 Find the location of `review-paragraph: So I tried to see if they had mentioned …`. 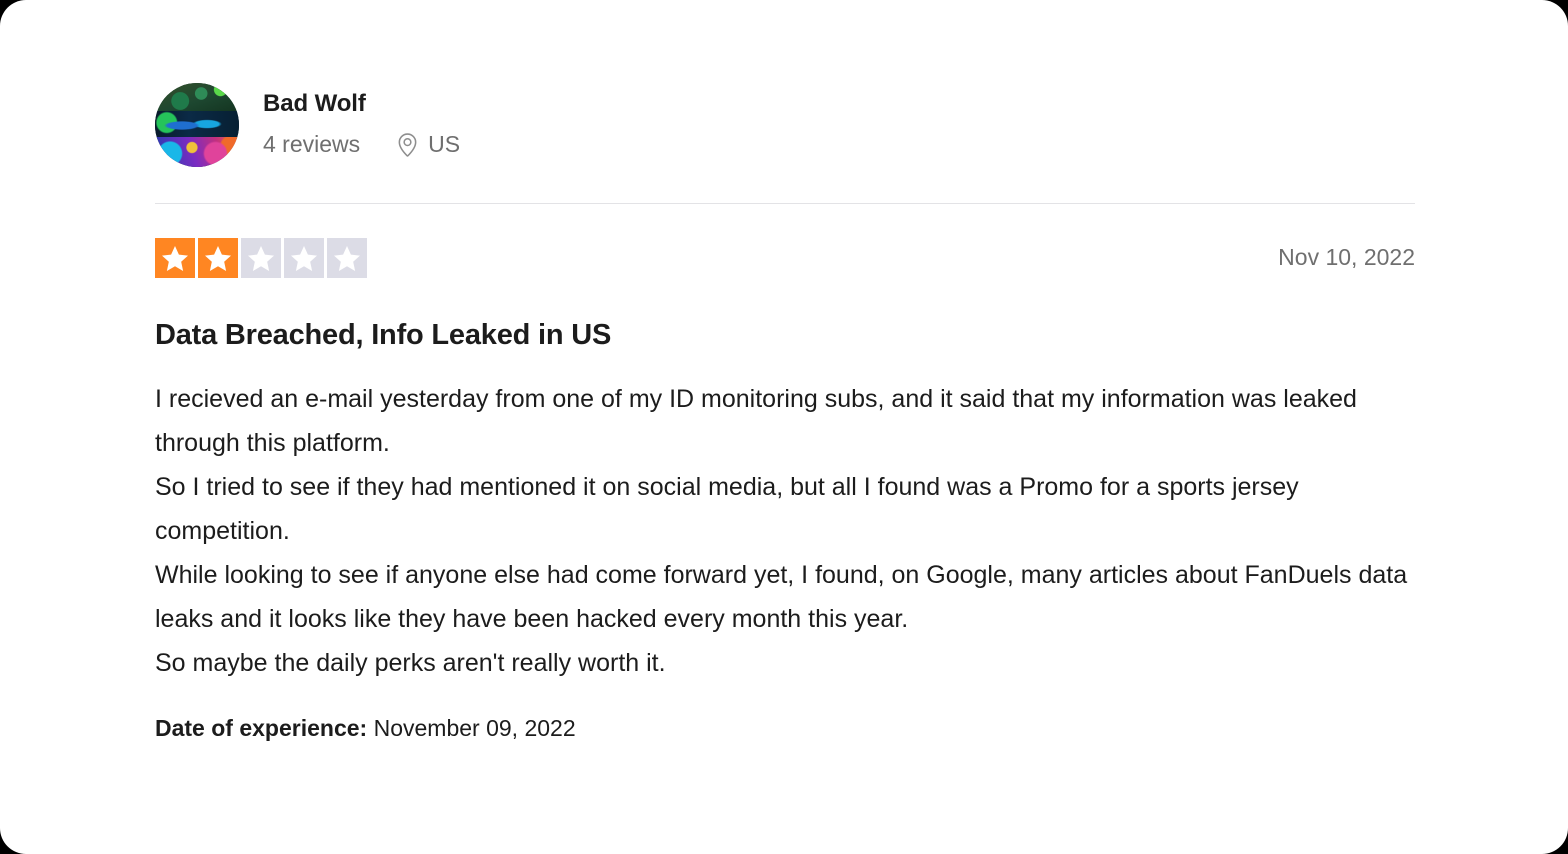

review-paragraph: So I tried to see if they had mentioned … is located at coordinates (727, 509).